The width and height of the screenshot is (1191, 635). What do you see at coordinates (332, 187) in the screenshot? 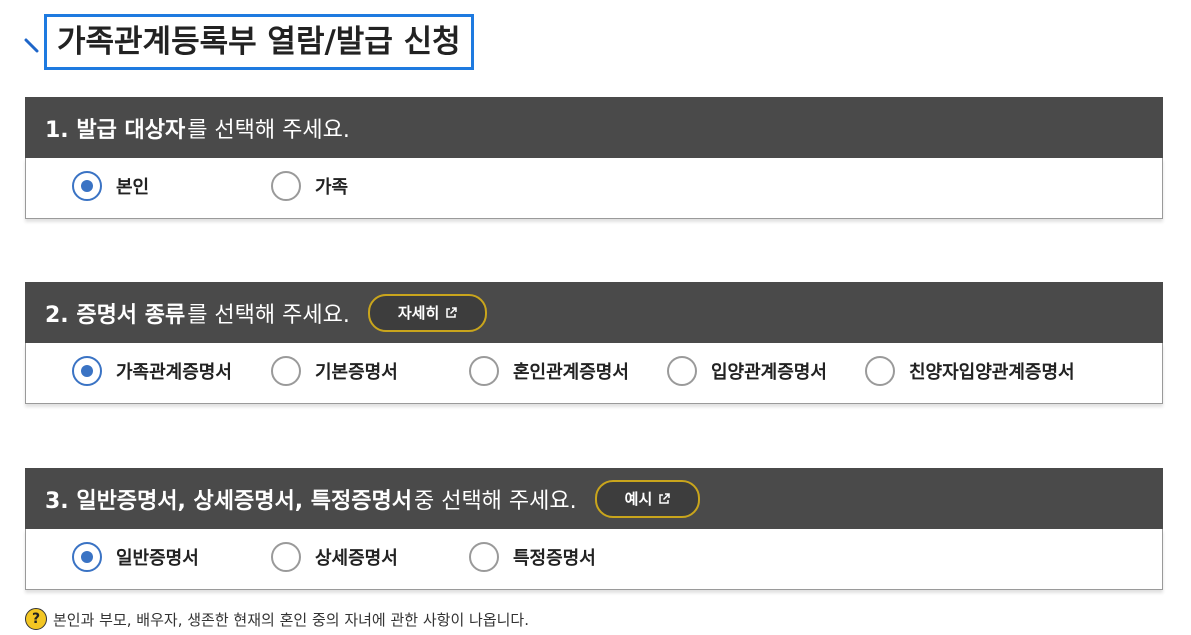
I see `radio-label: 가족` at bounding box center [332, 187].